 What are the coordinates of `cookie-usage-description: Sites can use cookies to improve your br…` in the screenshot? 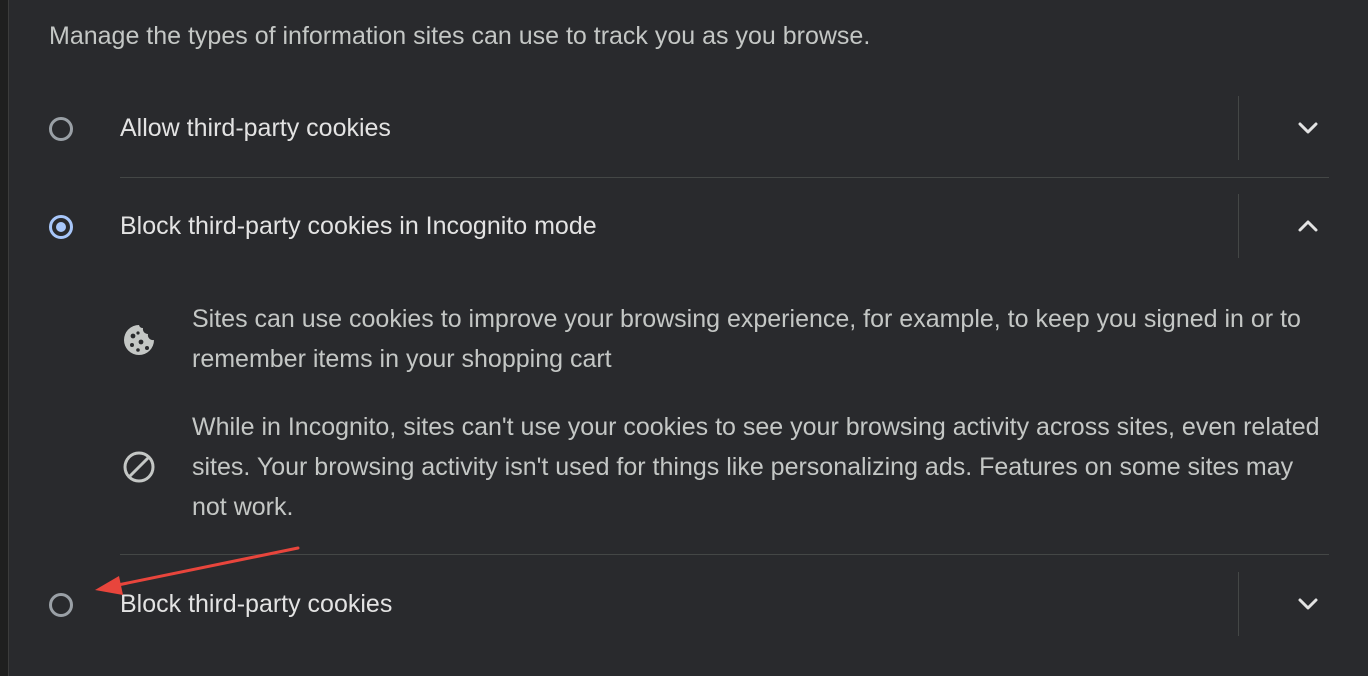 It's located at (746, 339).